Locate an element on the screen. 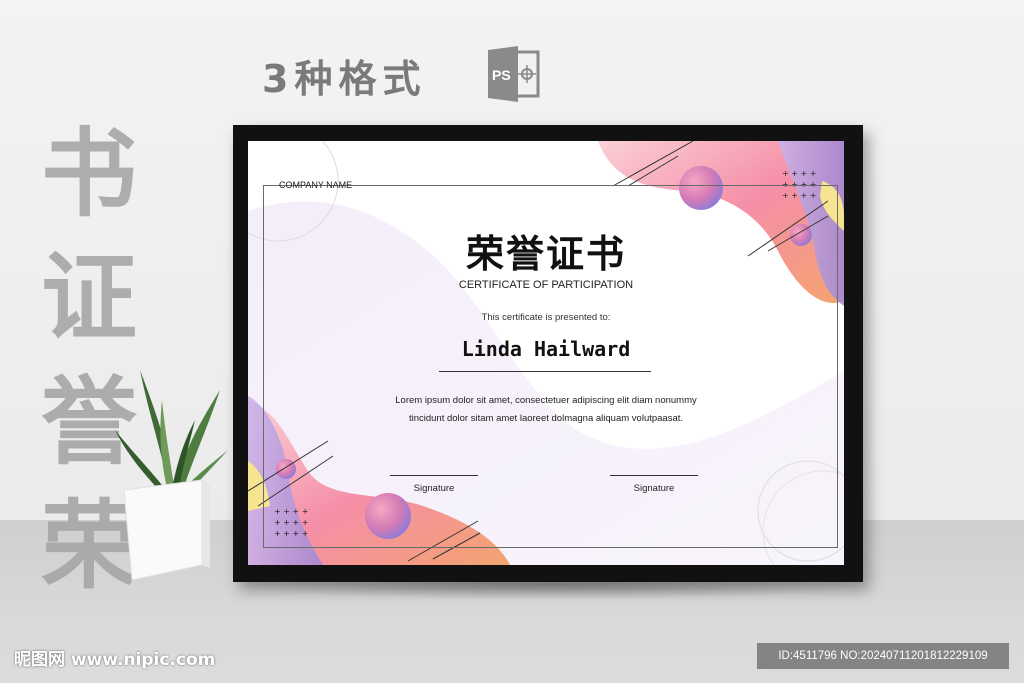 Image resolution: width=1024 pixels, height=683 pixels. recipient-name: Linda Hailward is located at coordinates (546, 349).